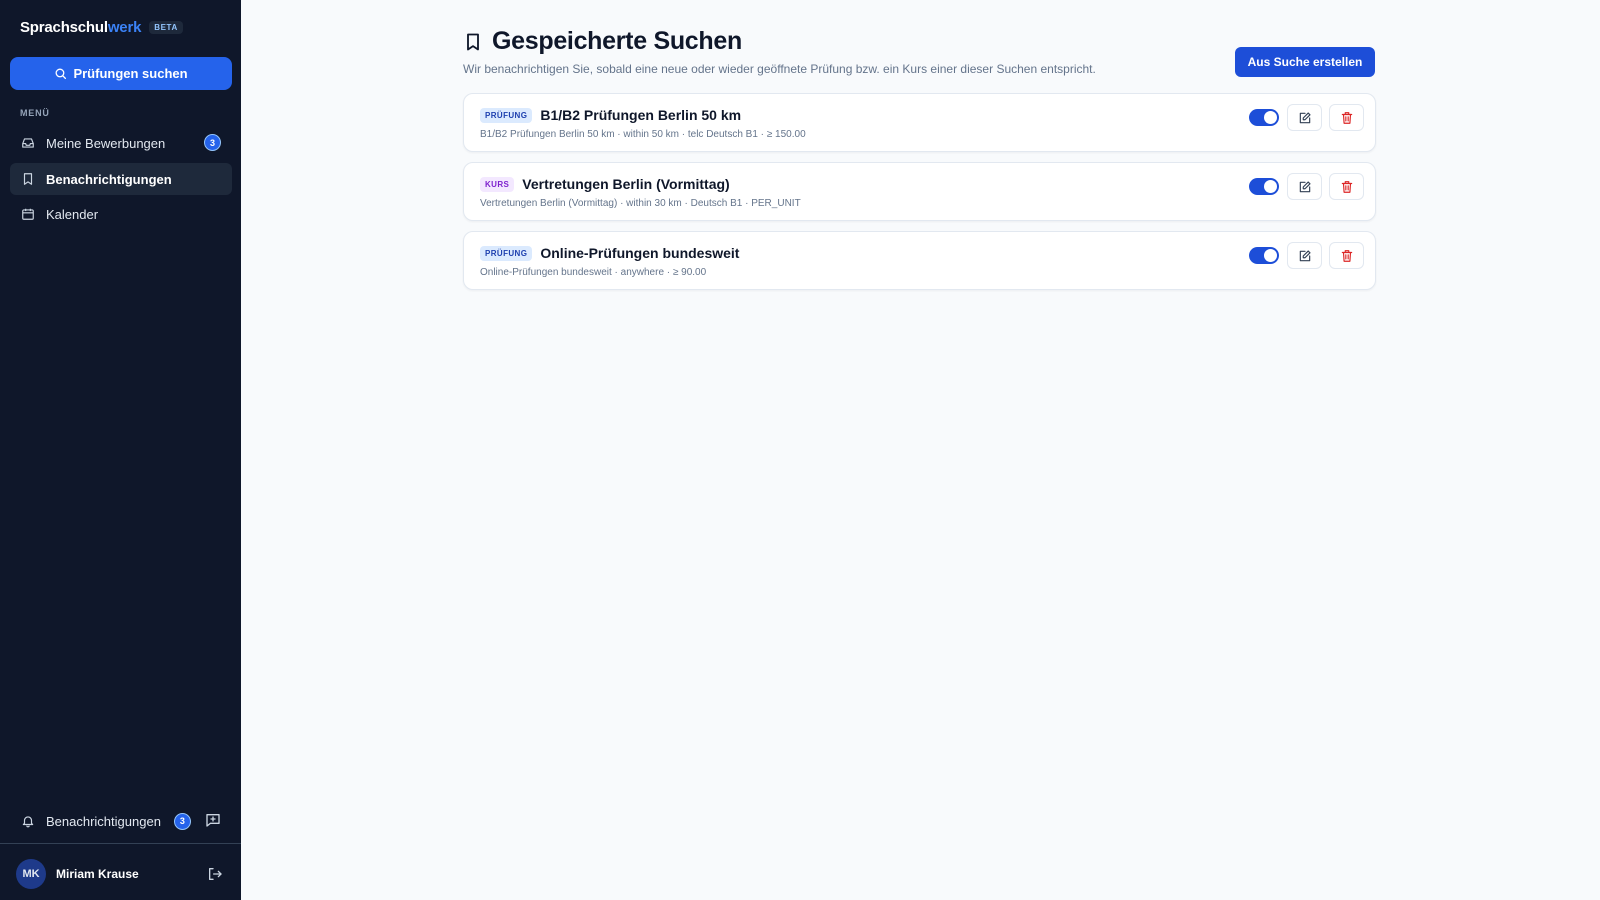 Image resolution: width=1600 pixels, height=900 pixels. Describe the element at coordinates (497, 184) in the screenshot. I see `type-tag: KURS` at that location.